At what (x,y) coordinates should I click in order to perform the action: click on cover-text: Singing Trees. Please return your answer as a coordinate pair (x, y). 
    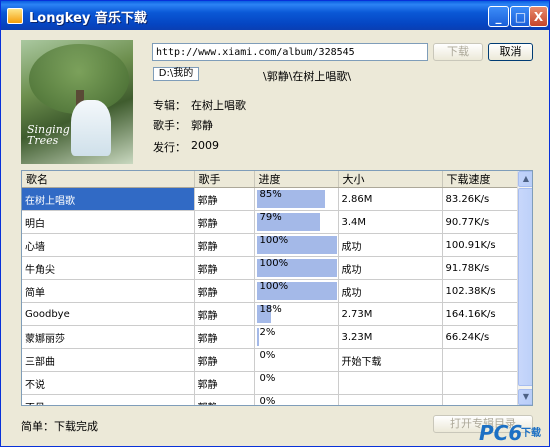
    Looking at the image, I should click on (48, 135).